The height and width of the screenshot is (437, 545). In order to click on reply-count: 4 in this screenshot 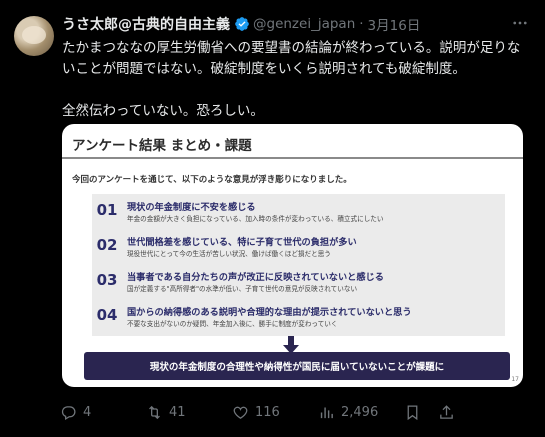, I will do `click(87, 412)`.